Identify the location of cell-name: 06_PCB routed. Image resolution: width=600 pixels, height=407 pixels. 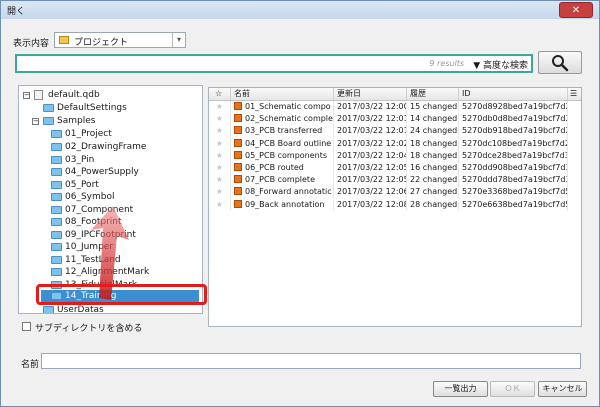
(282, 168).